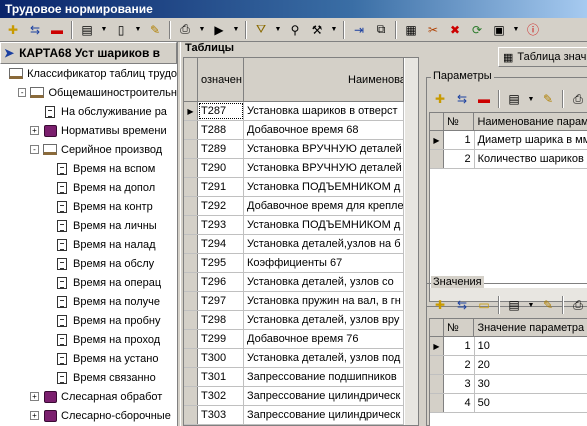 The image size is (587, 426). I want to click on folder-icon: ▭, so click(484, 305).